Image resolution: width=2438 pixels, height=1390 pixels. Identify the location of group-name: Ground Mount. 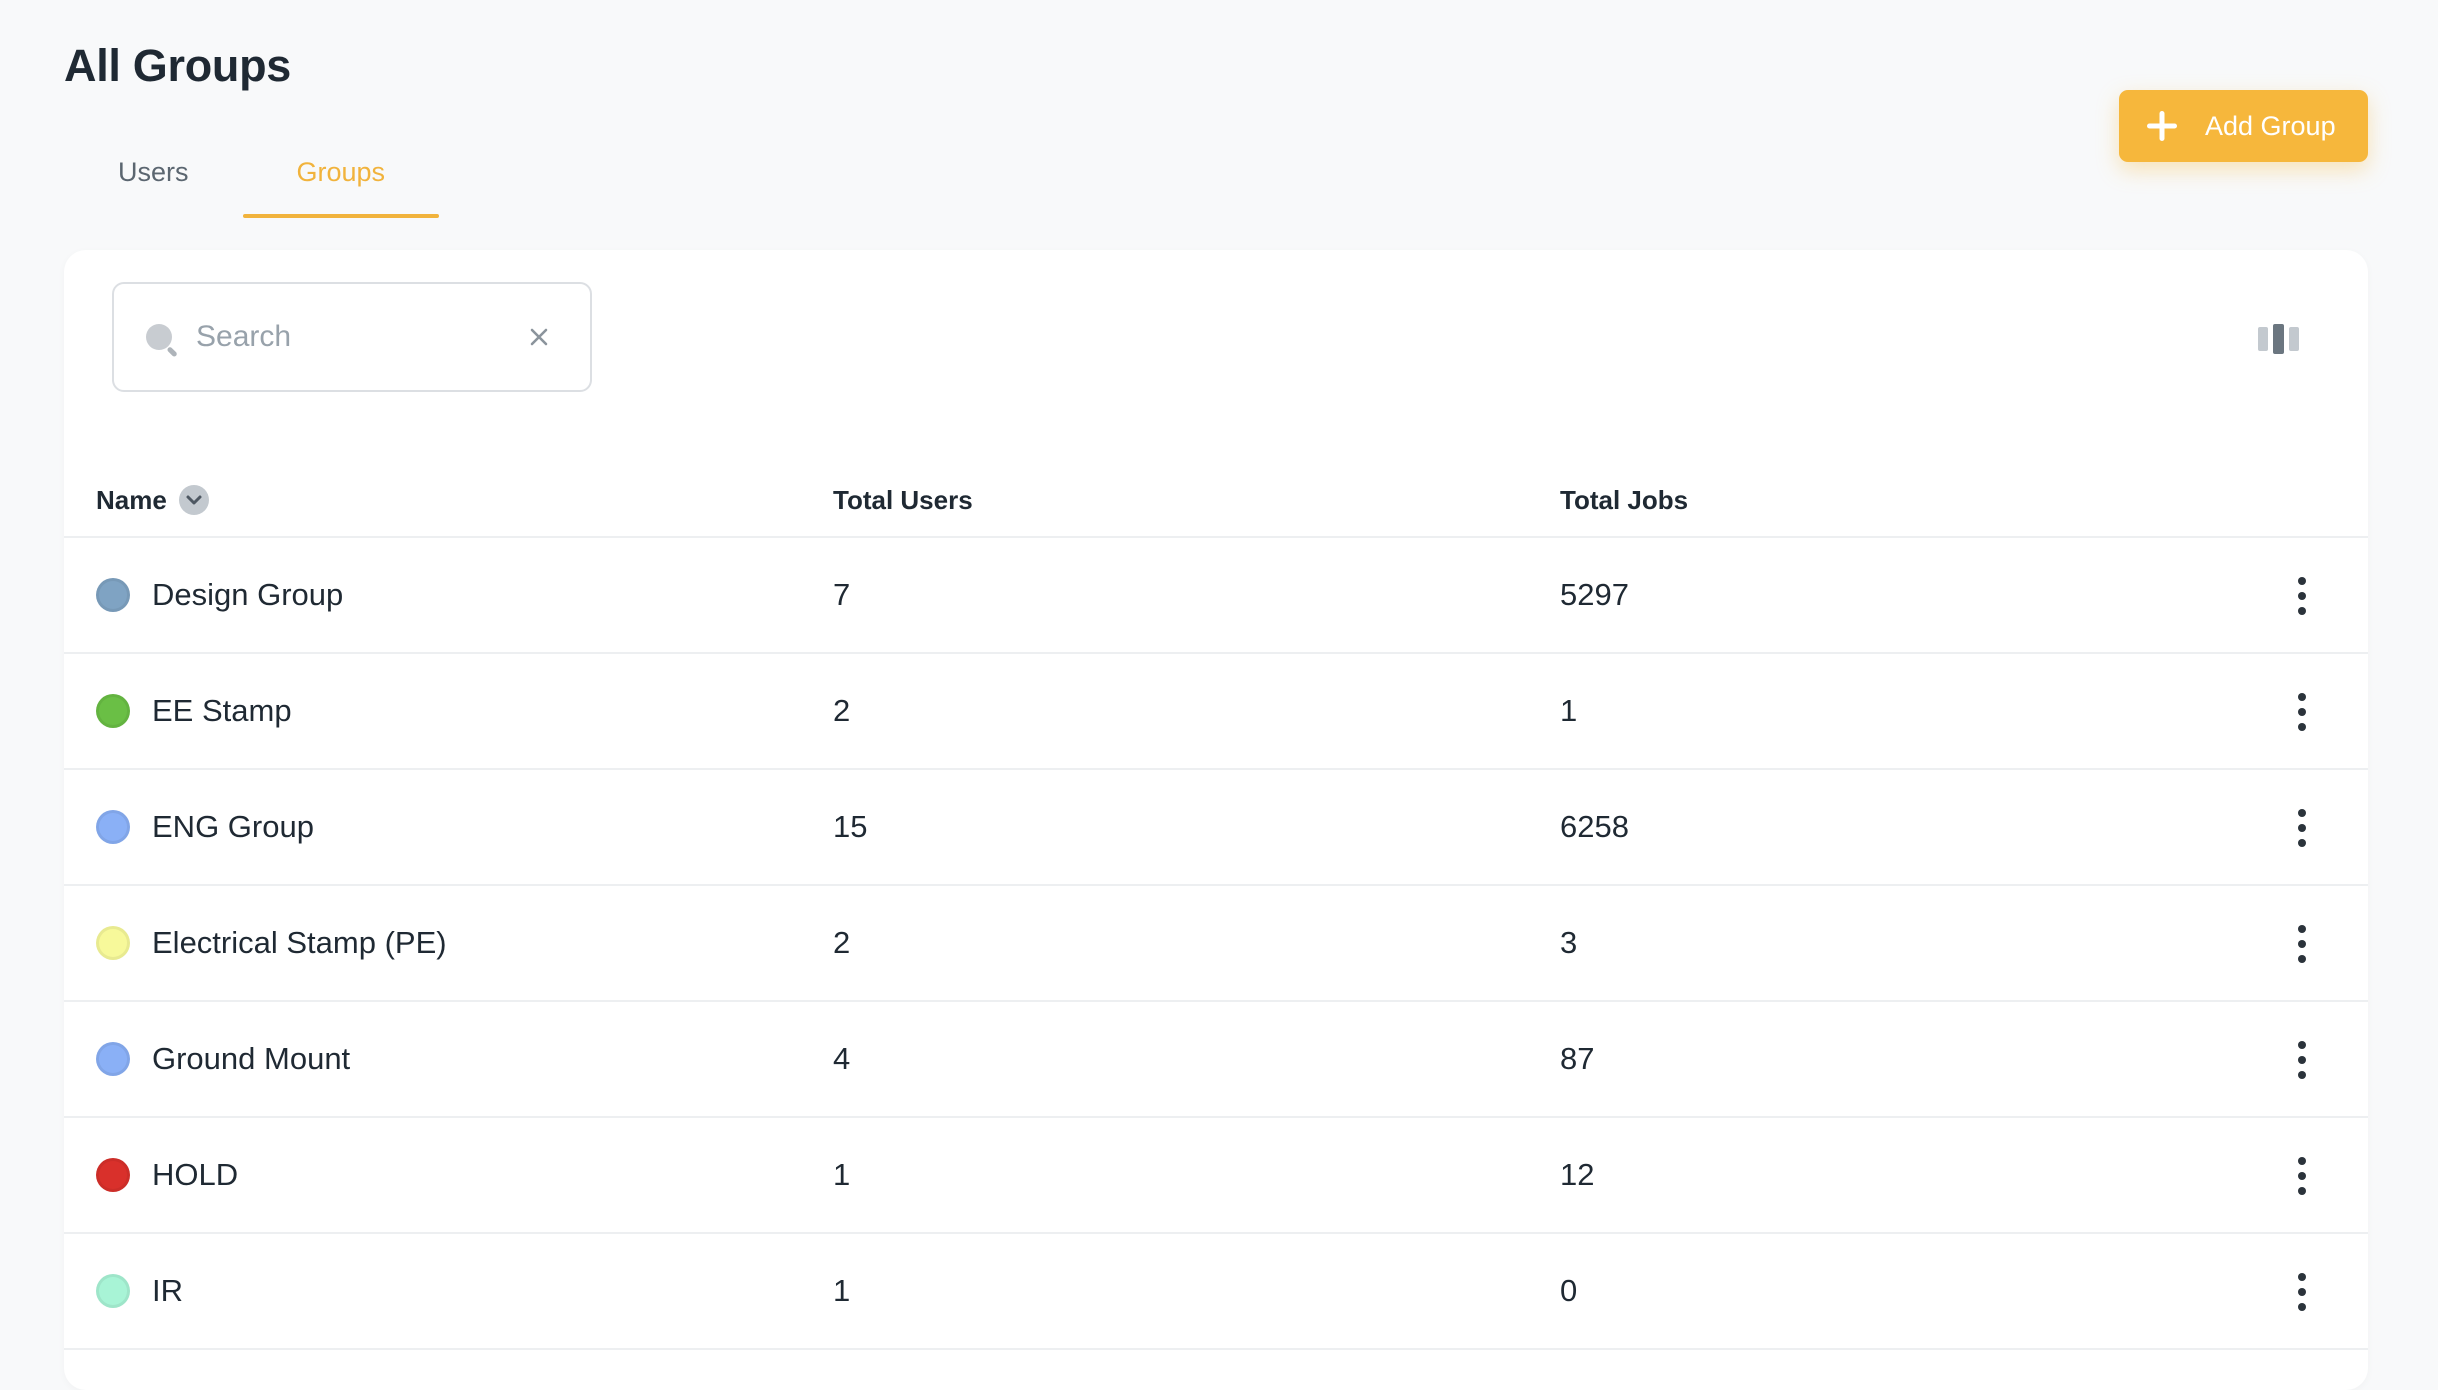
(251, 1058).